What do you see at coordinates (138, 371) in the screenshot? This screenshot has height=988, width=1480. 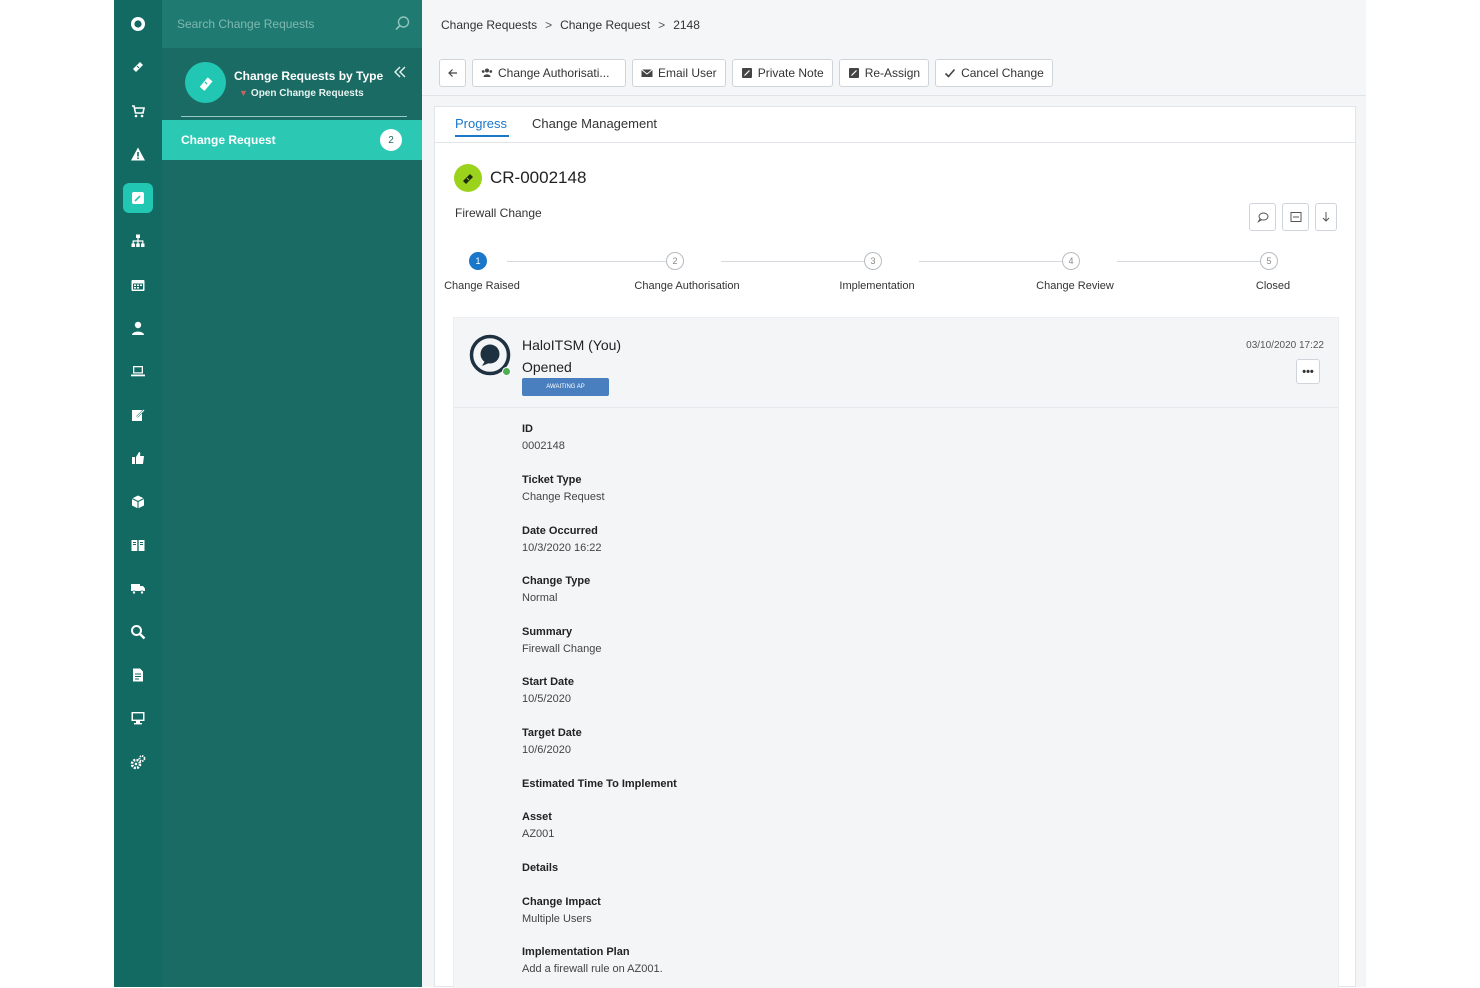 I see `laptop-icon` at bounding box center [138, 371].